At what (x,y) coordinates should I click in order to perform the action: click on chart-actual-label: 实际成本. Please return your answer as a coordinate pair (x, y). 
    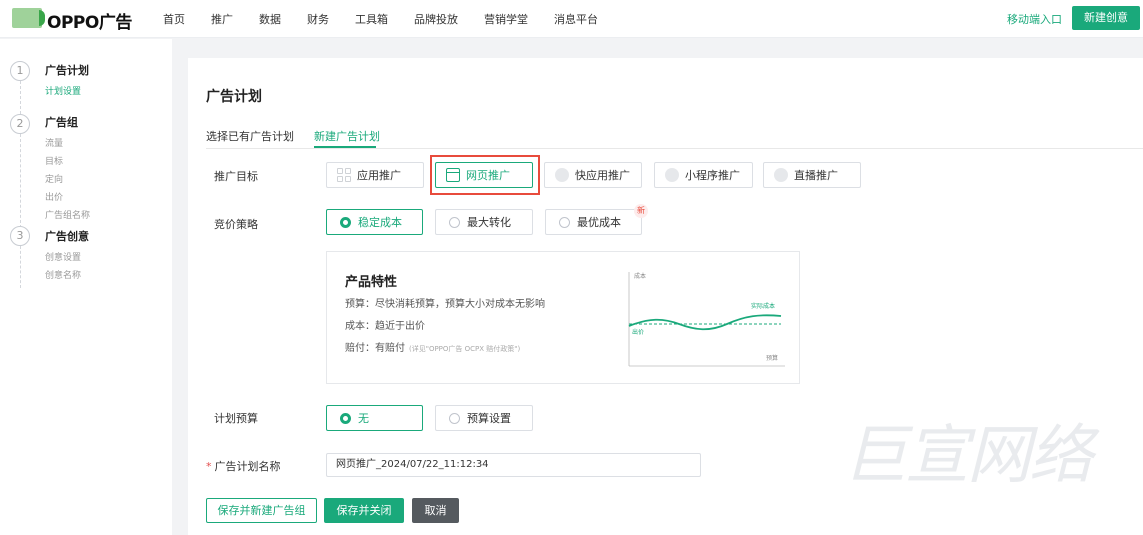
    Looking at the image, I should click on (763, 306).